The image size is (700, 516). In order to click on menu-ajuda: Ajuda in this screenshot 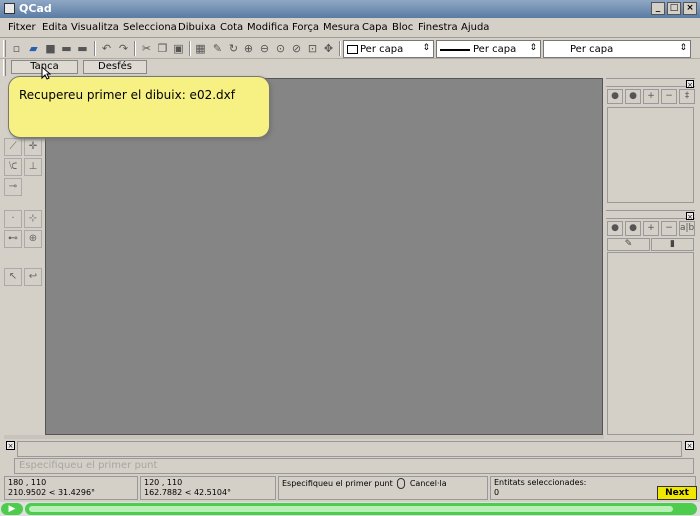, I will do `click(475, 27)`.